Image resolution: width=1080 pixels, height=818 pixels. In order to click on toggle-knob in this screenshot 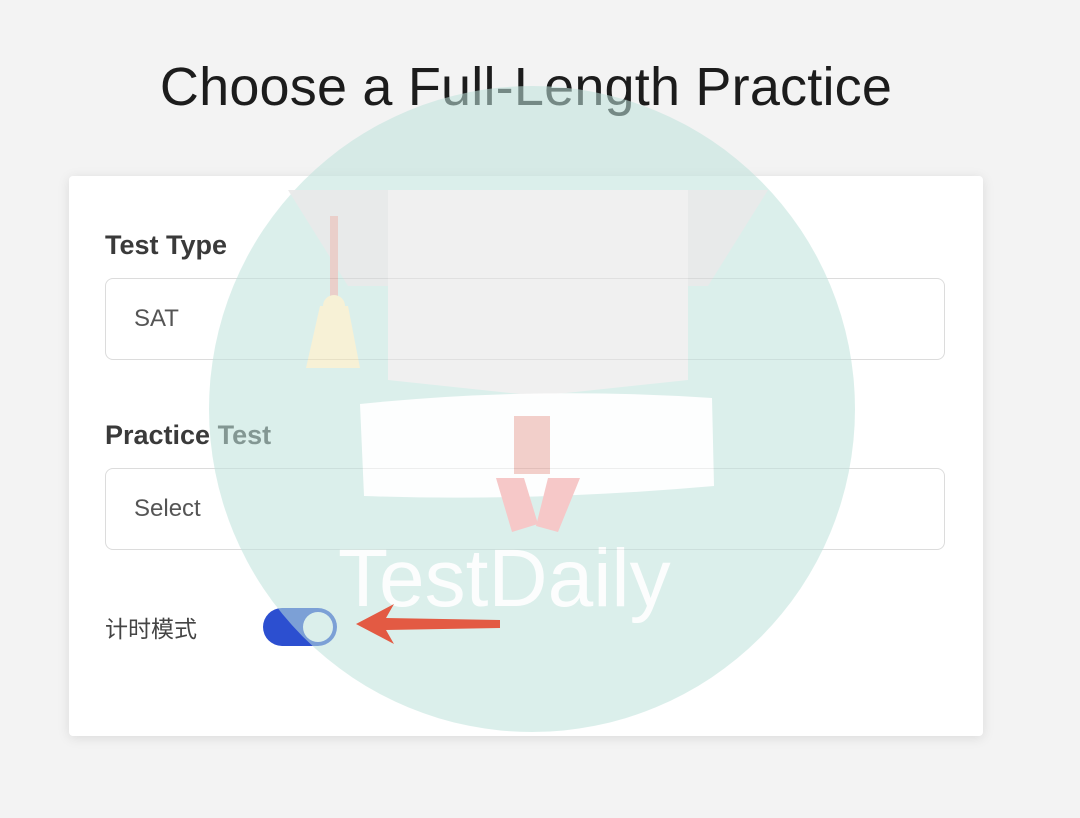, I will do `click(318, 627)`.